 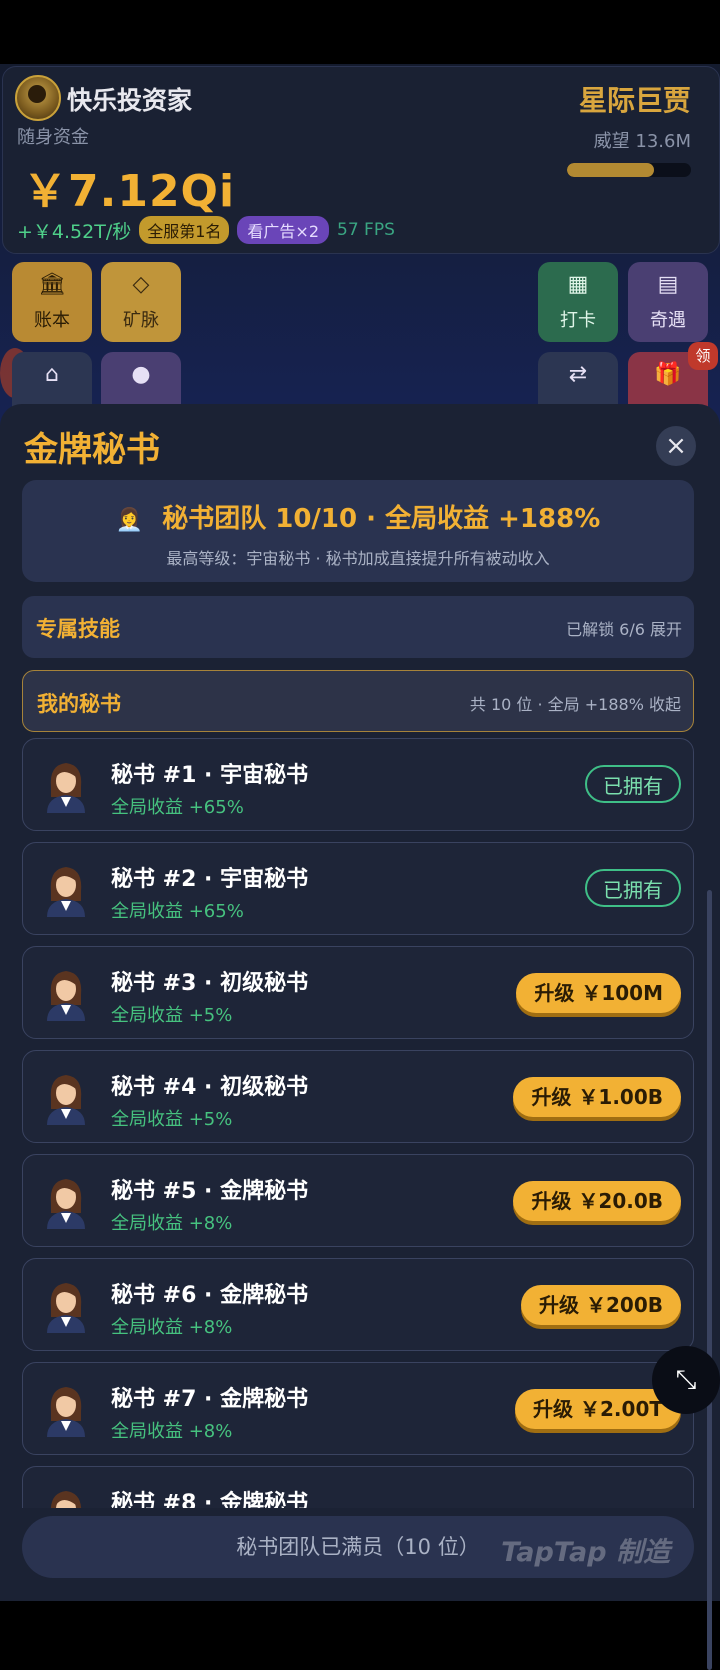 What do you see at coordinates (141, 374) in the screenshot?
I see `planet-icon: ●` at bounding box center [141, 374].